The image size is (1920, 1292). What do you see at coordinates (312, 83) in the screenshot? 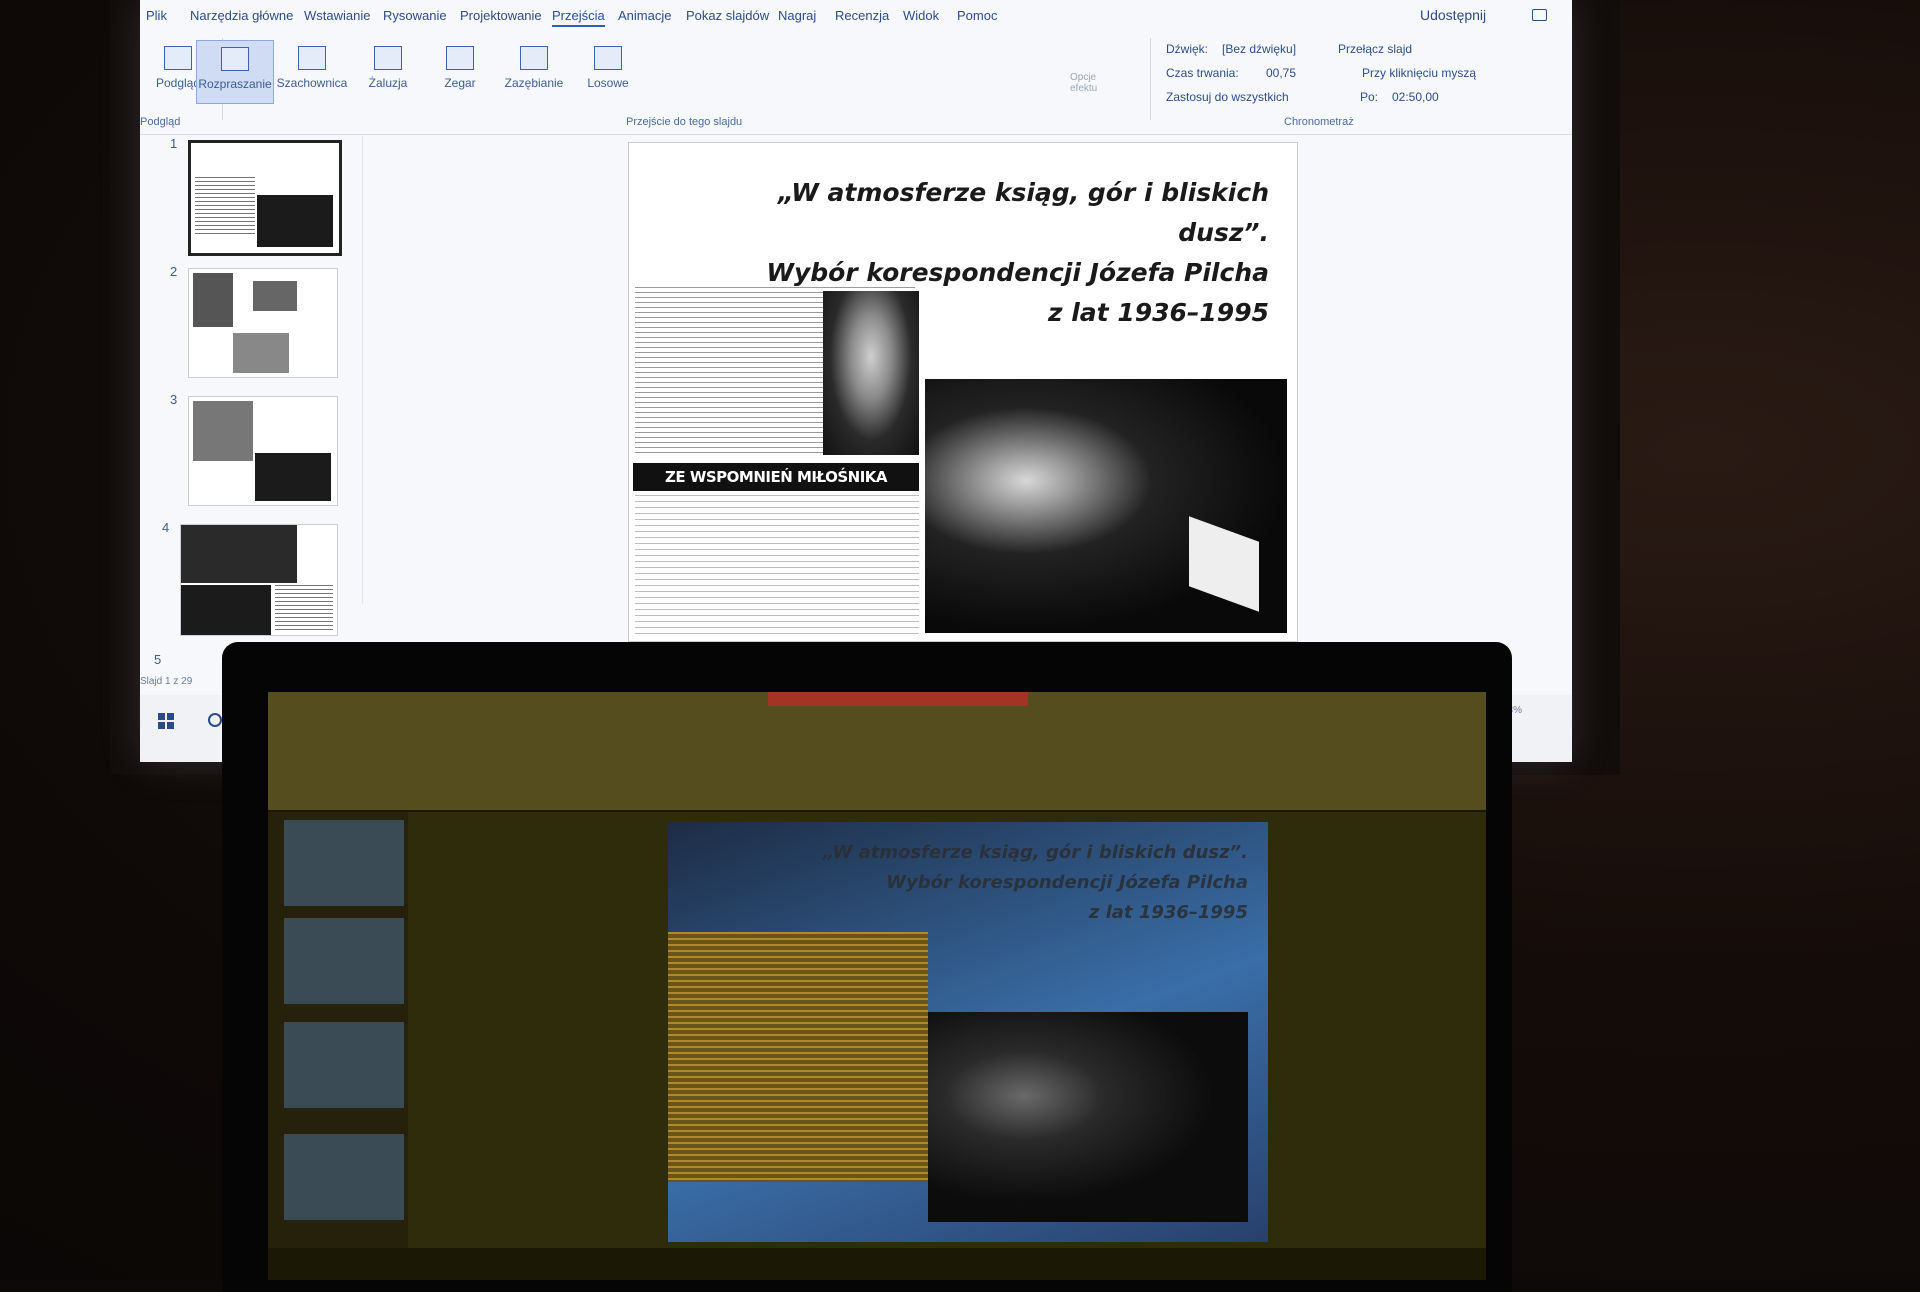
I see `transition-label: Szachownica` at bounding box center [312, 83].